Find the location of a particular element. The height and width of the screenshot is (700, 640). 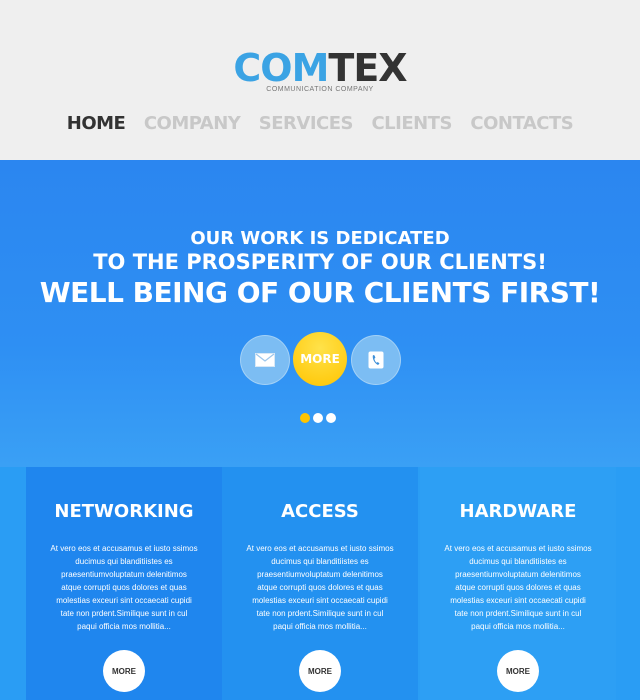

main-nav: HOME COMPANY SERVICES CLIENTS CONTACTS is located at coordinates (320, 123).